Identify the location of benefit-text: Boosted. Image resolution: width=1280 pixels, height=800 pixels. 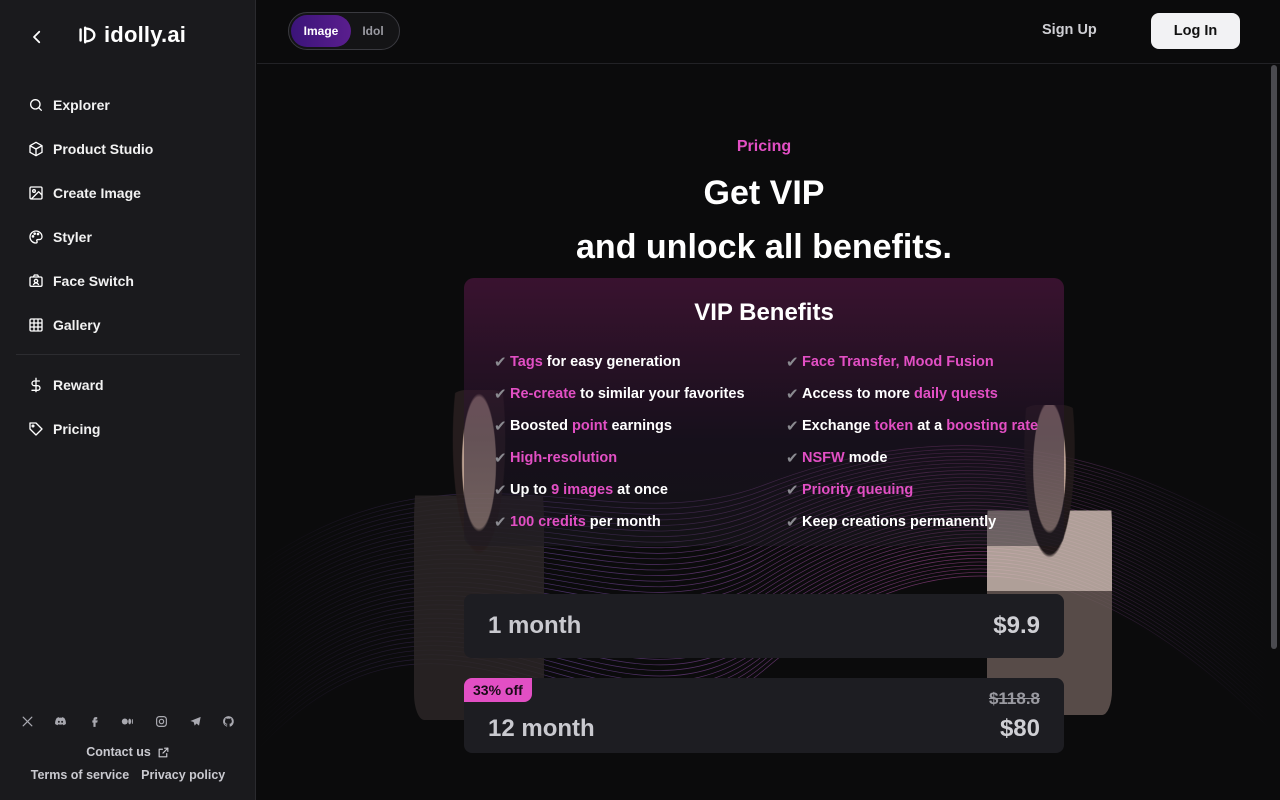
(541, 426).